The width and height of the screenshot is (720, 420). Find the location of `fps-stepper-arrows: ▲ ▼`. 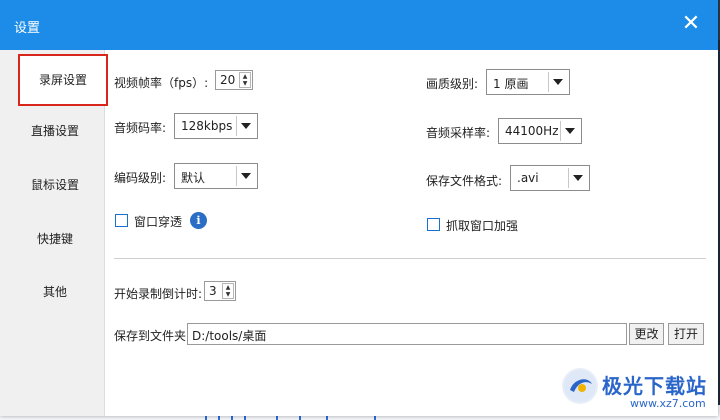

fps-stepper-arrows: ▲ ▼ is located at coordinates (245, 80).